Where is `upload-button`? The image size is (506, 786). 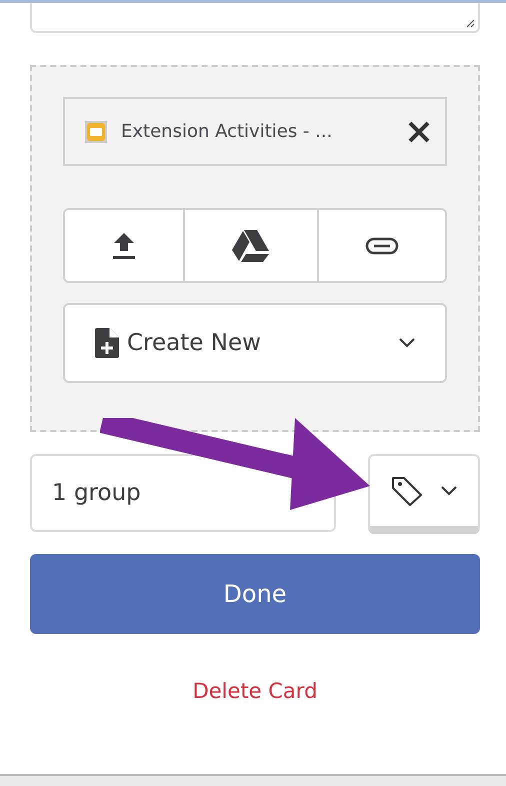
upload-button is located at coordinates (125, 245).